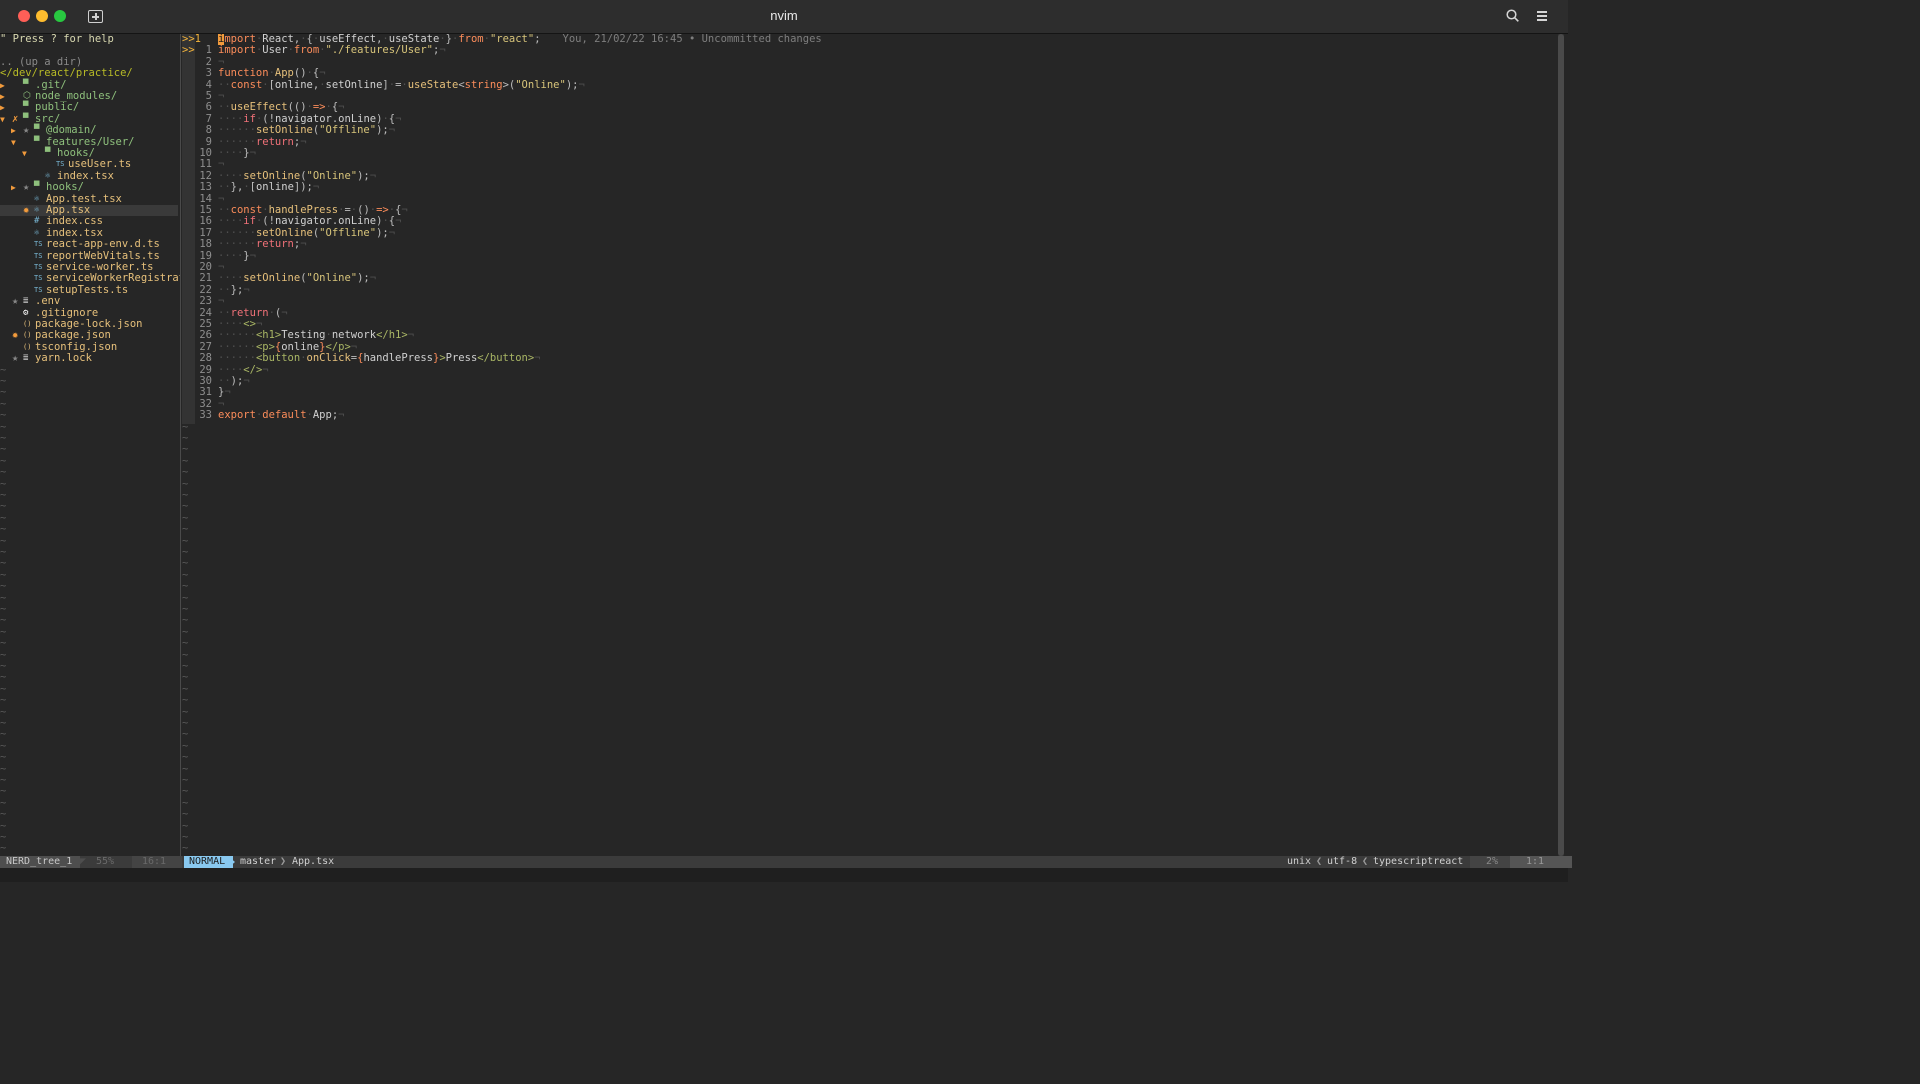 Image resolution: width=1920 pixels, height=1084 pixels. Describe the element at coordinates (281, 415) in the screenshot. I see `code-text: export·default·App;¬` at that location.